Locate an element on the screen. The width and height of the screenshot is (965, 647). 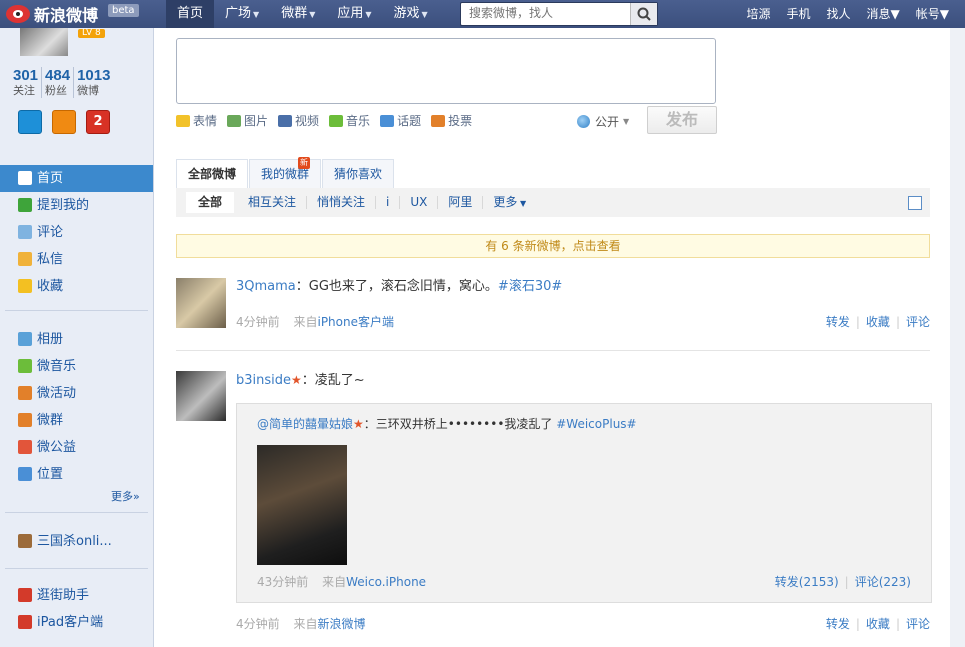
at-icon is located at coordinates (25, 205).